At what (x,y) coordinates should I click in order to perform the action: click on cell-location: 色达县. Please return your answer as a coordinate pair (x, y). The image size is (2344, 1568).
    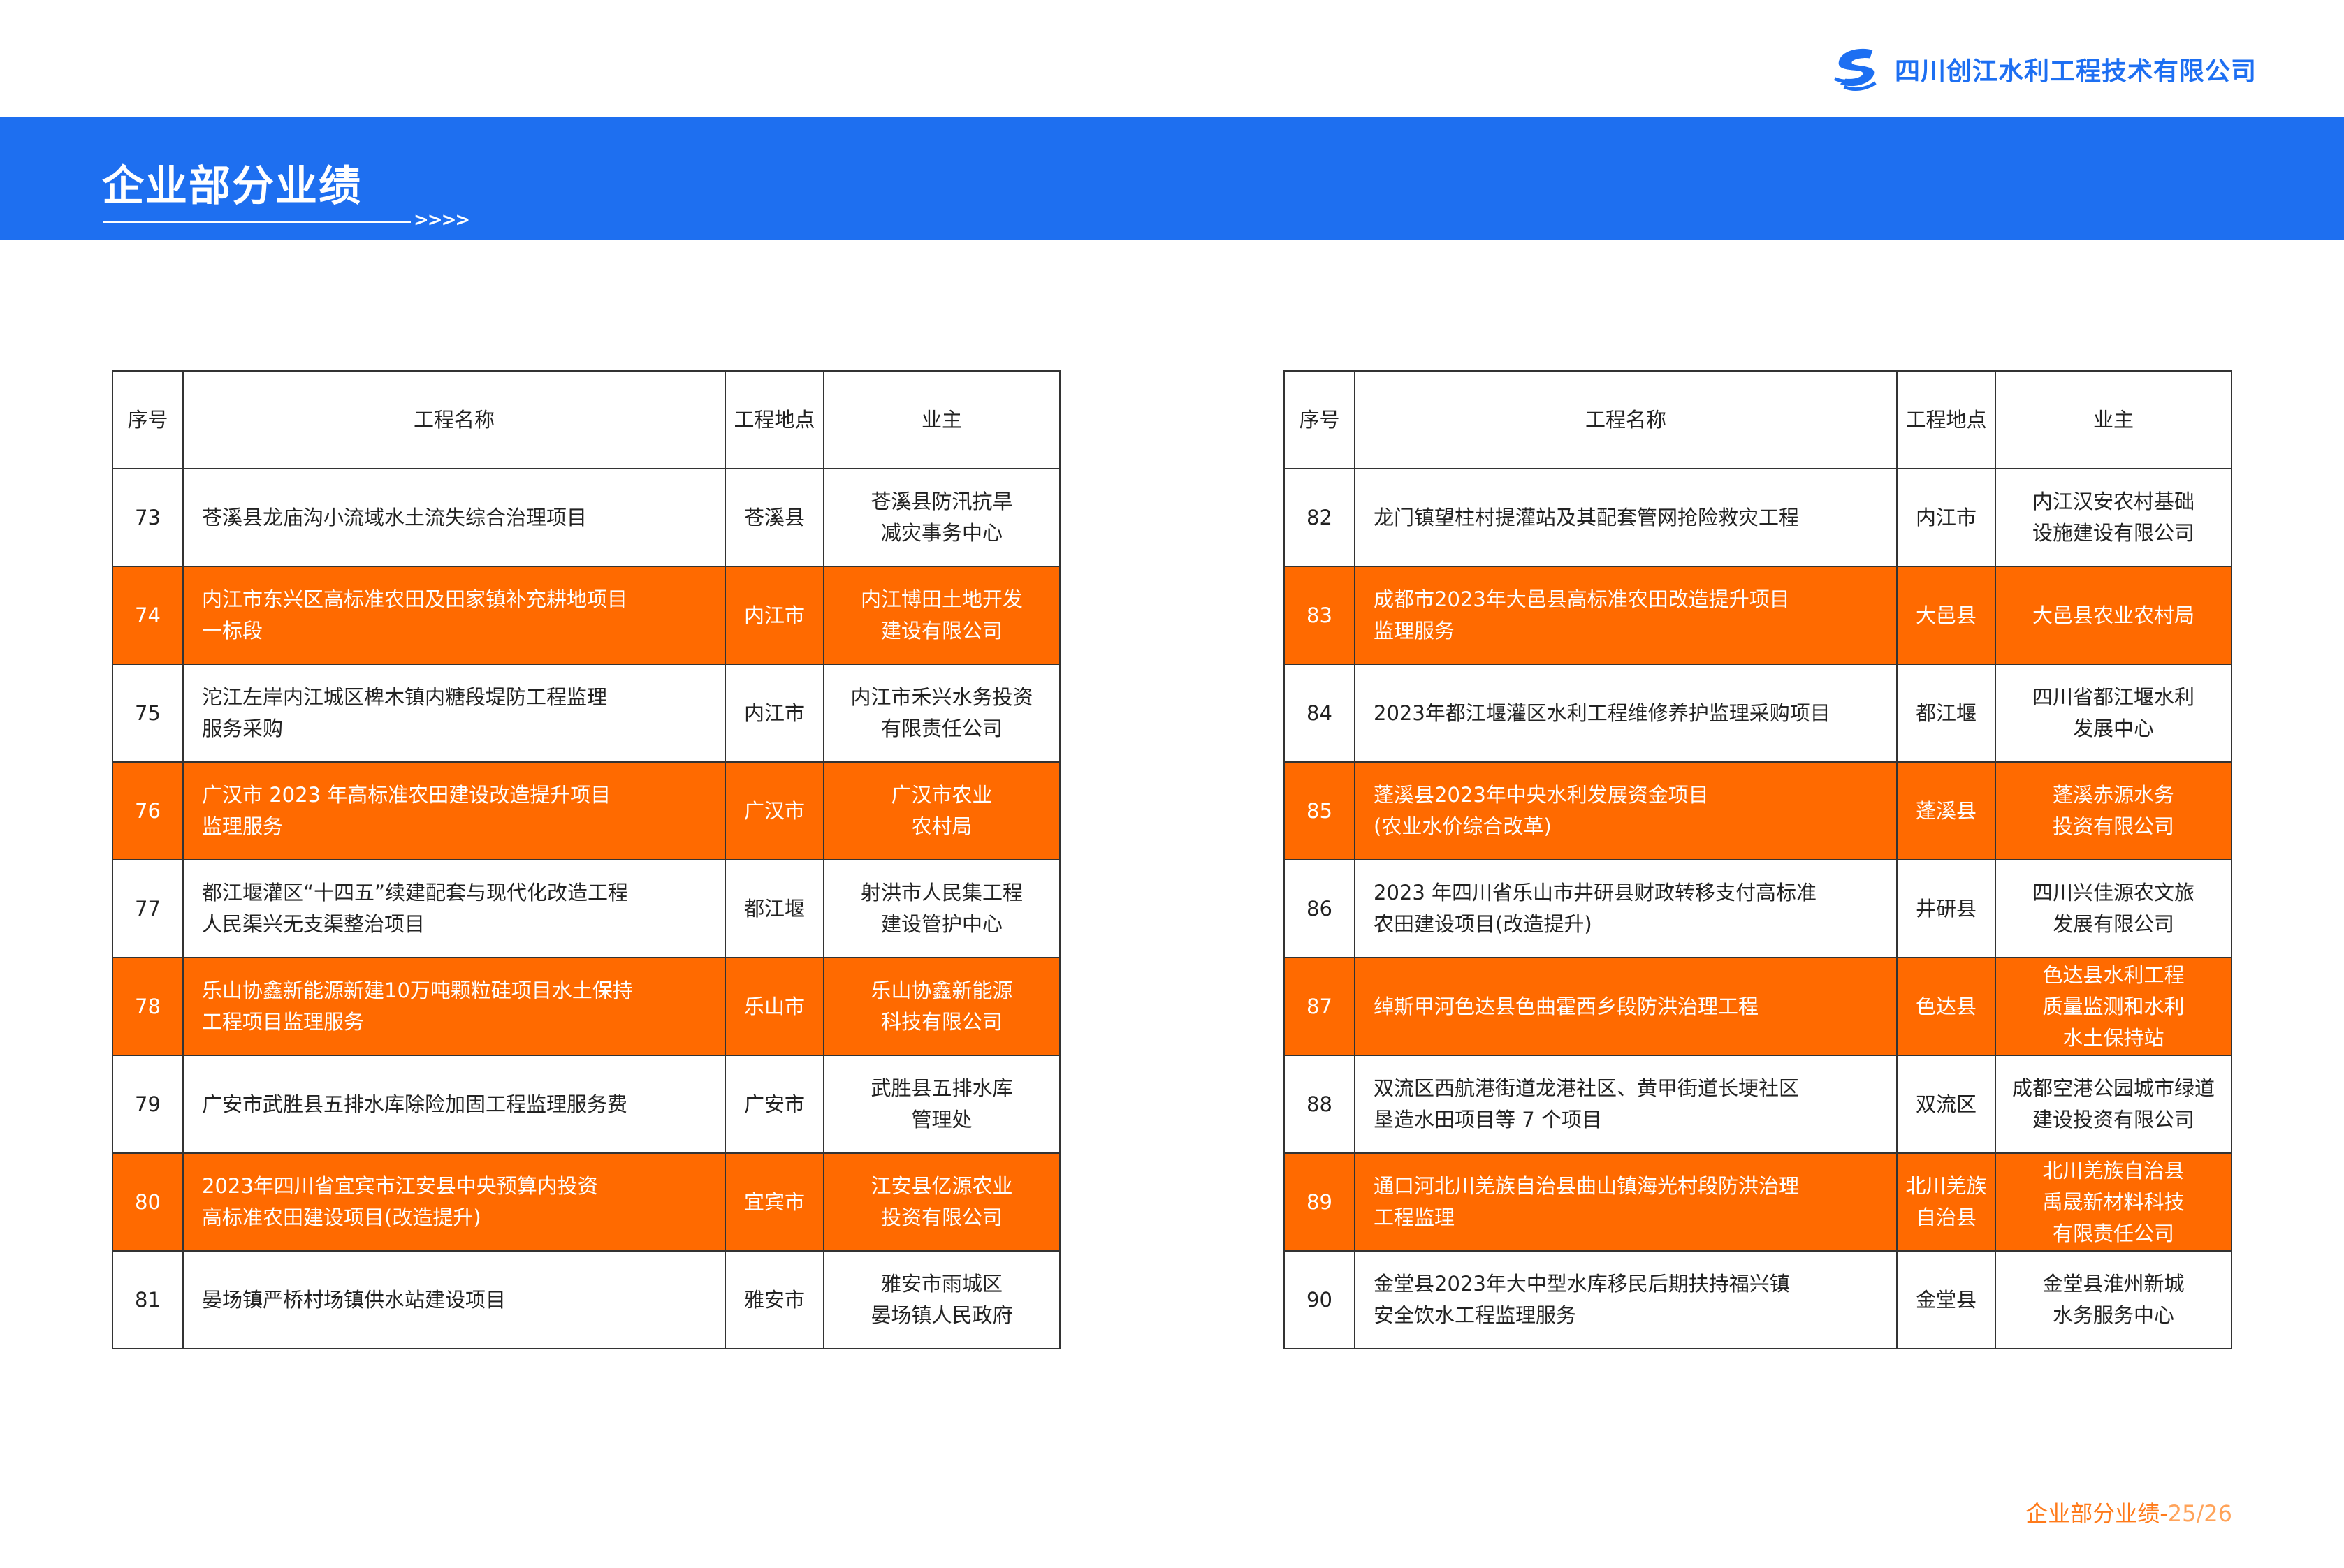
    Looking at the image, I should click on (1946, 1006).